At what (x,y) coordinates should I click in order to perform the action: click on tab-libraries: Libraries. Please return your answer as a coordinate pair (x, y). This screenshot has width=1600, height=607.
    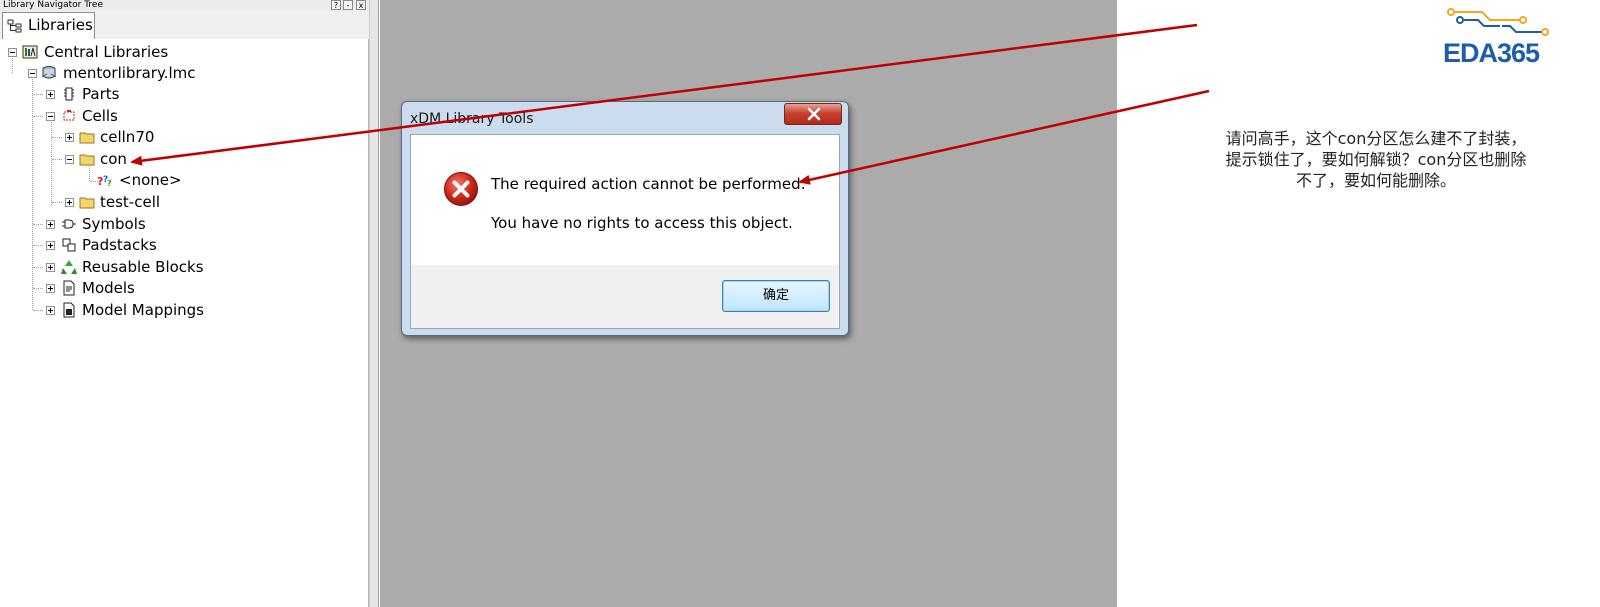
    Looking at the image, I should click on (48, 25).